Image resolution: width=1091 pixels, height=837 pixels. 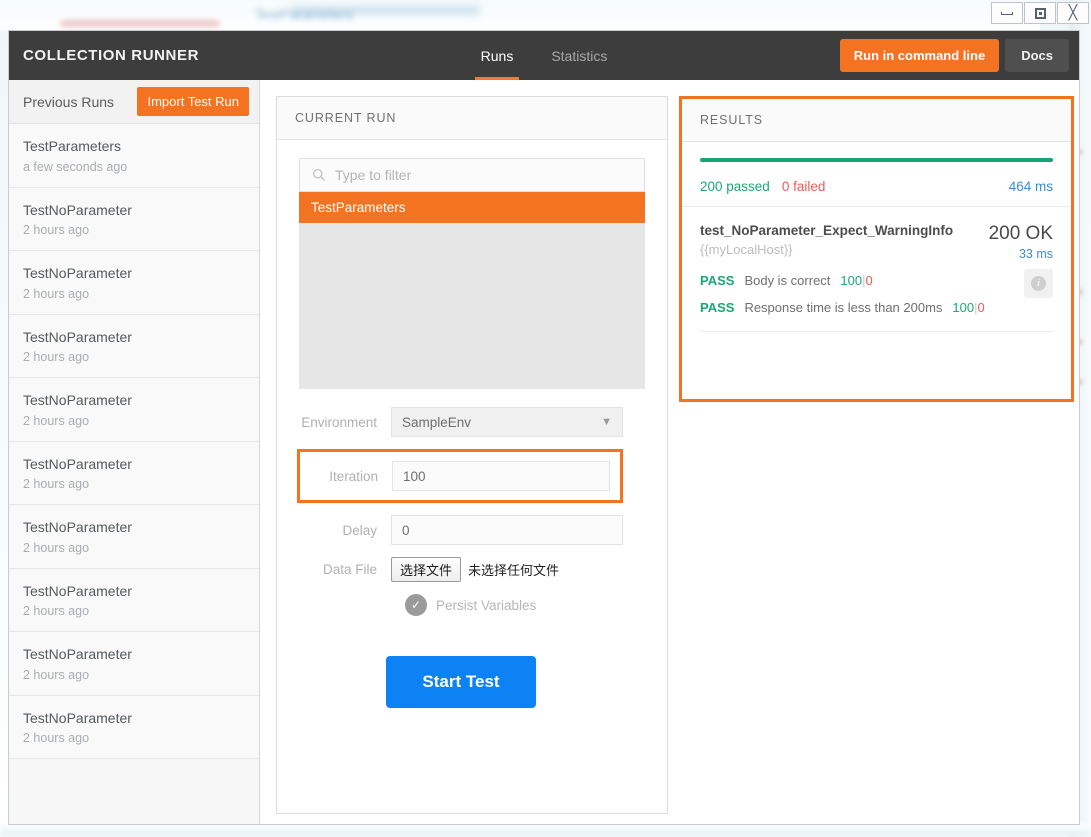 What do you see at coordinates (735, 186) in the screenshot?
I see `passed-count: 200 passed` at bounding box center [735, 186].